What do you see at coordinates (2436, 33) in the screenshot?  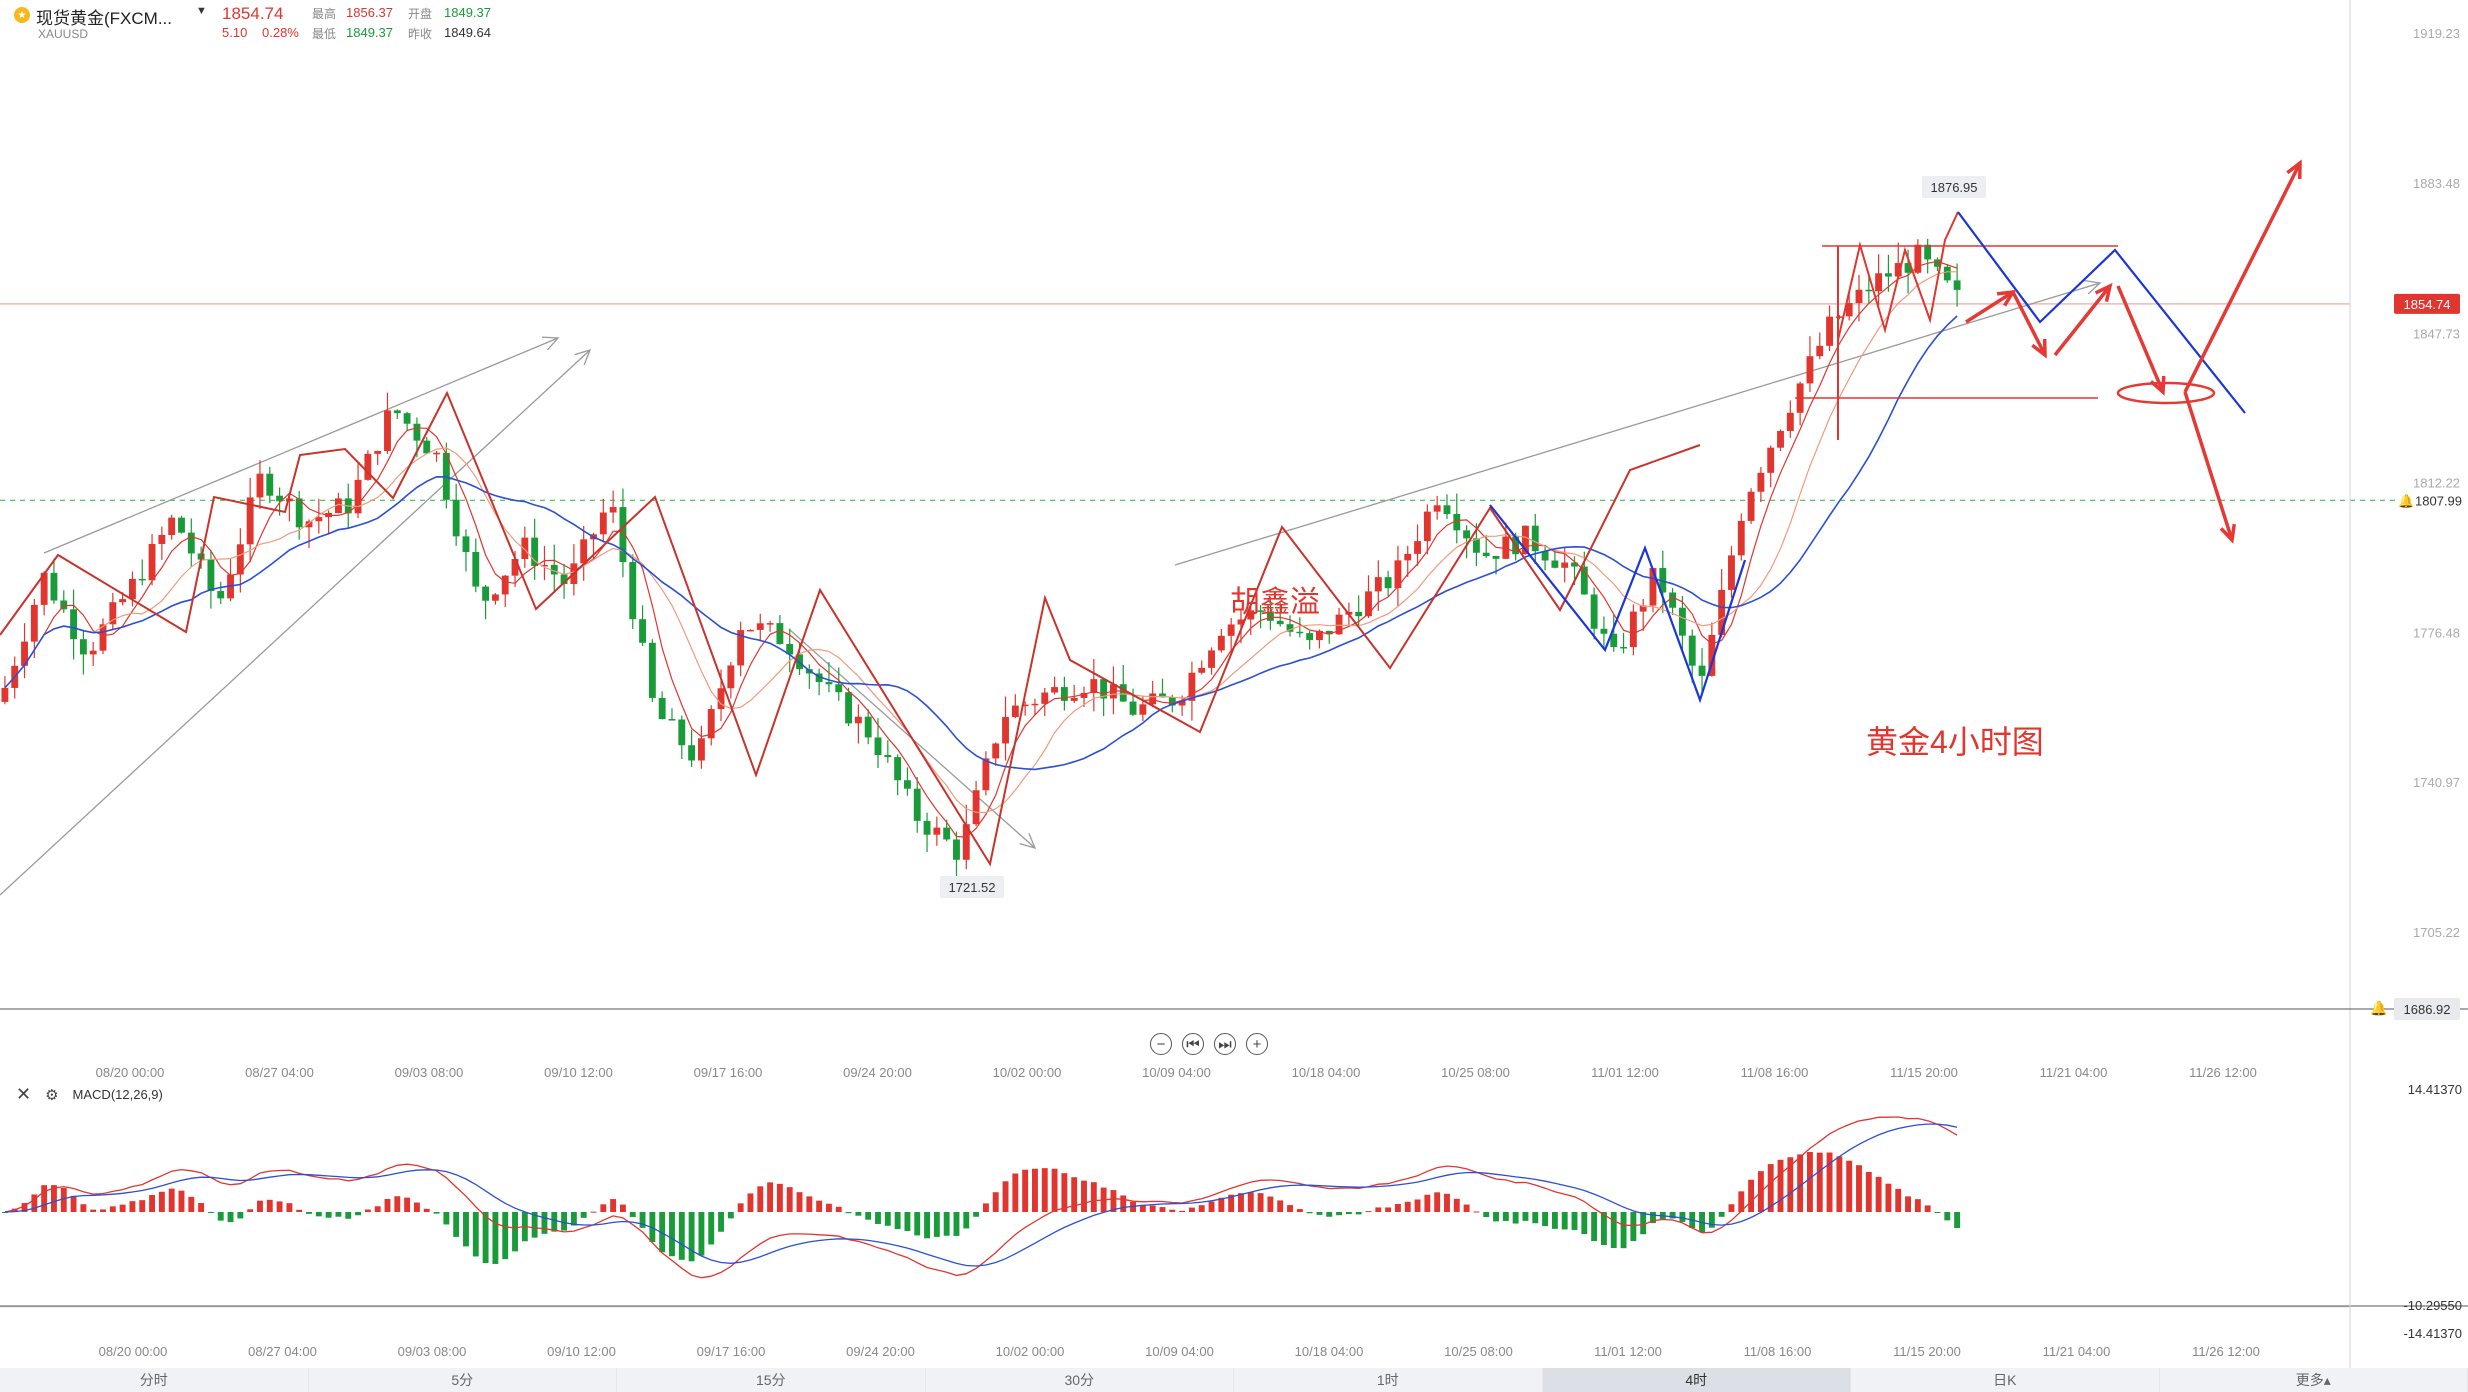 I see `y-tick-label: 1919.23` at bounding box center [2436, 33].